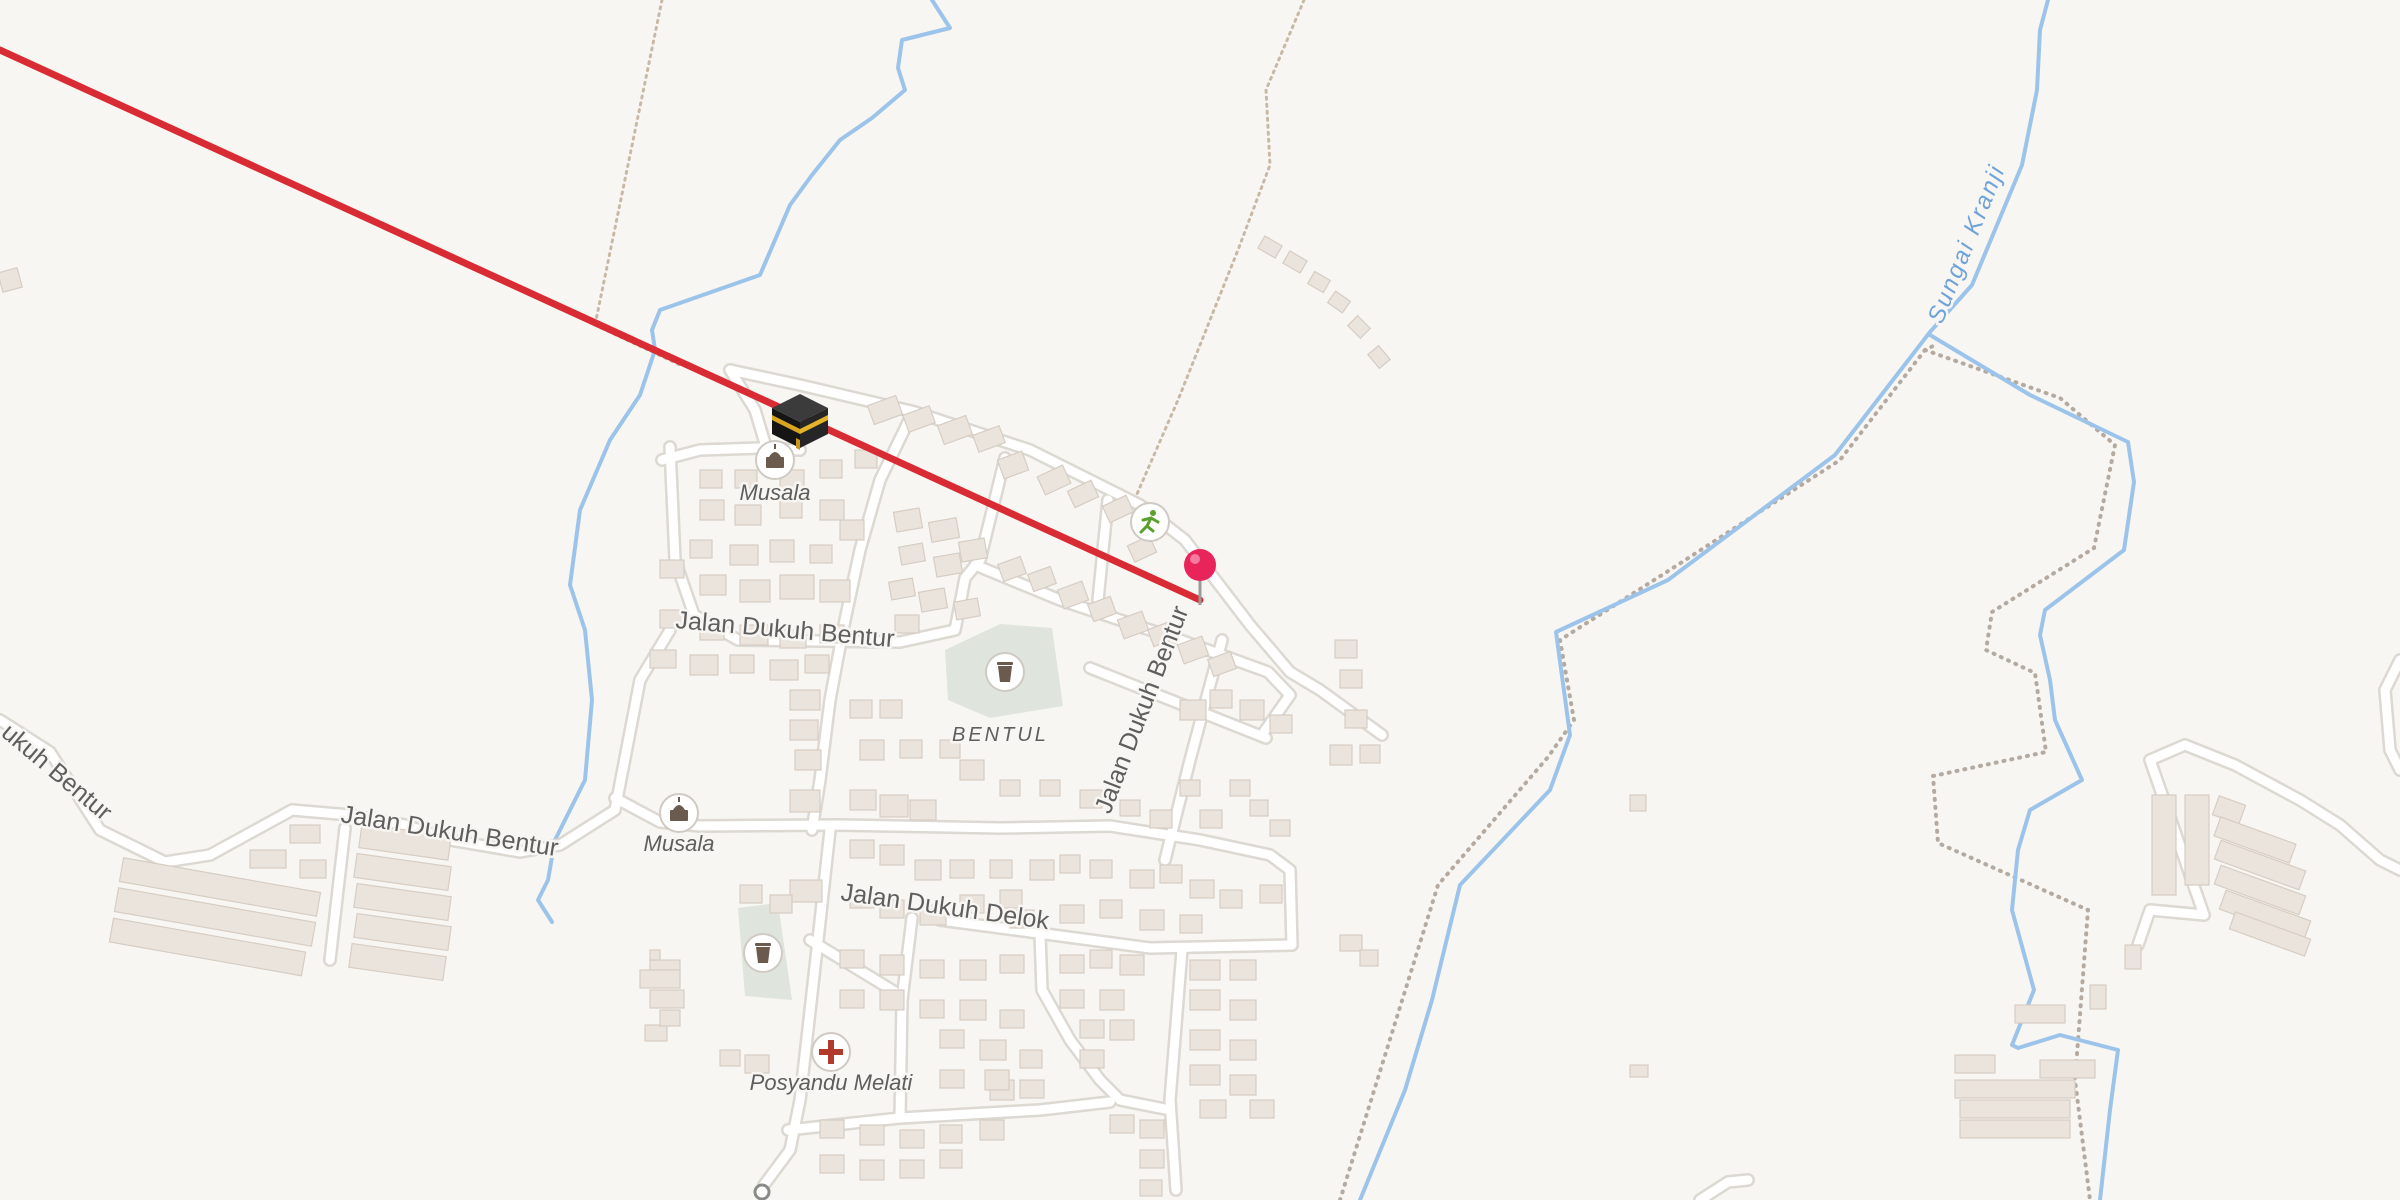 Image resolution: width=2400 pixels, height=1200 pixels. I want to click on place-label-bentul: BENTUL, so click(1000, 735).